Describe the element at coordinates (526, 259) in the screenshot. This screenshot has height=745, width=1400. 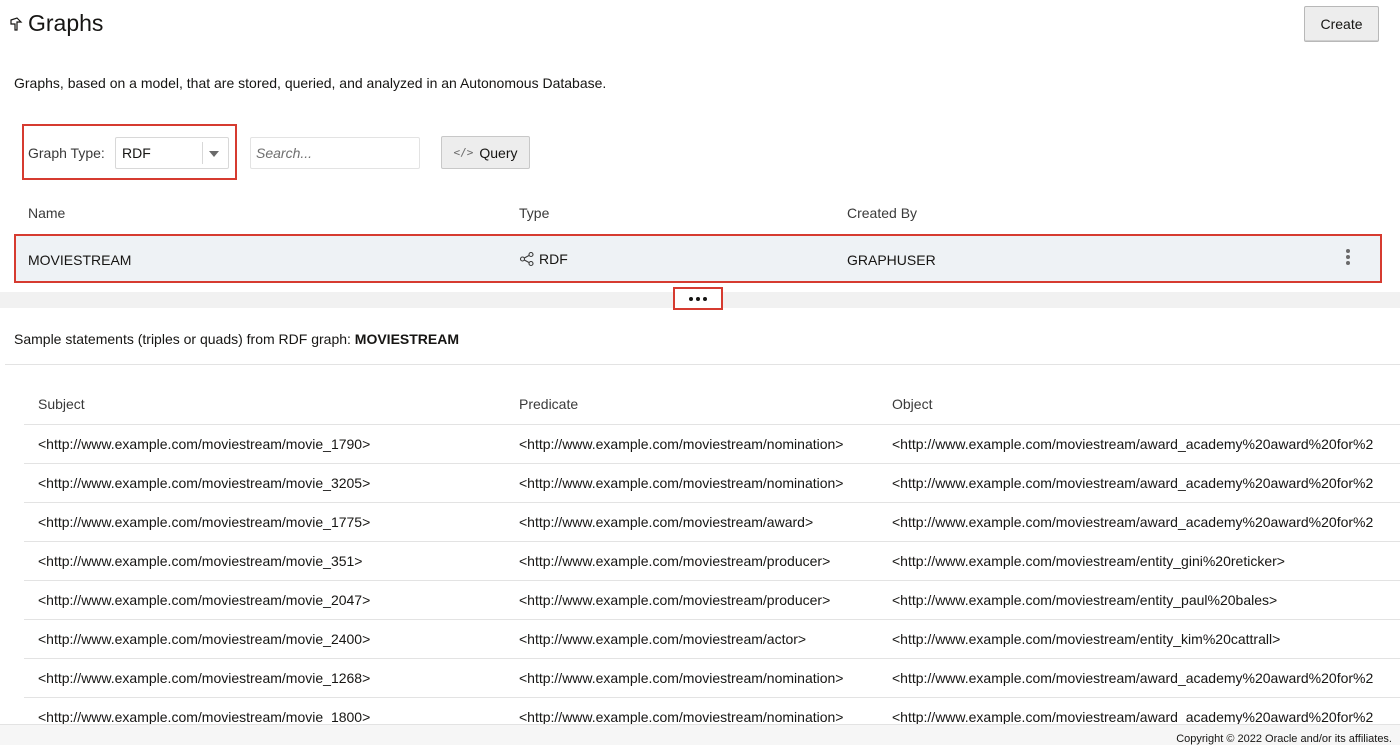
I see `graph-network-icon` at that location.